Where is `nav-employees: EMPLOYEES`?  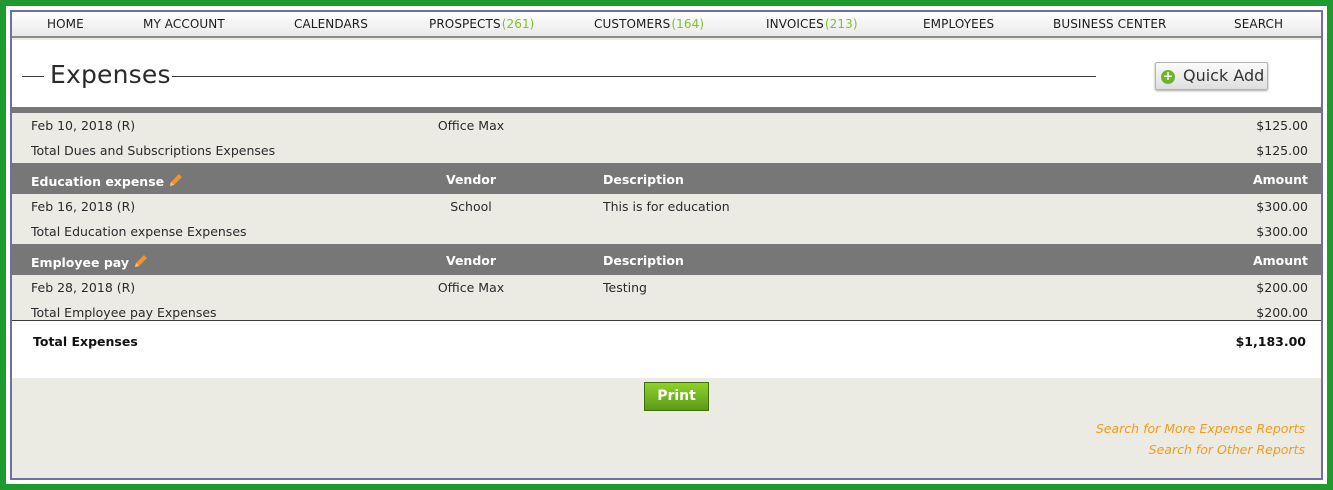
nav-employees: EMPLOYEES is located at coordinates (958, 24).